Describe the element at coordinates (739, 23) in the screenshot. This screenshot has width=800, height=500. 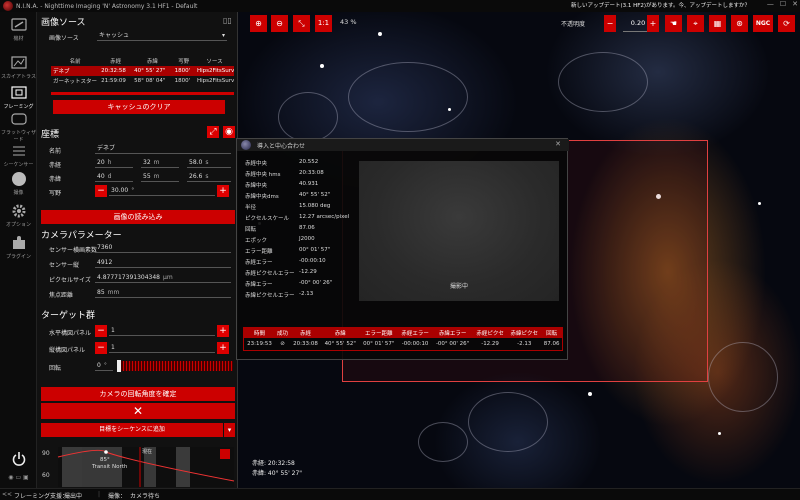
I see `globe-icon: ⊛` at that location.